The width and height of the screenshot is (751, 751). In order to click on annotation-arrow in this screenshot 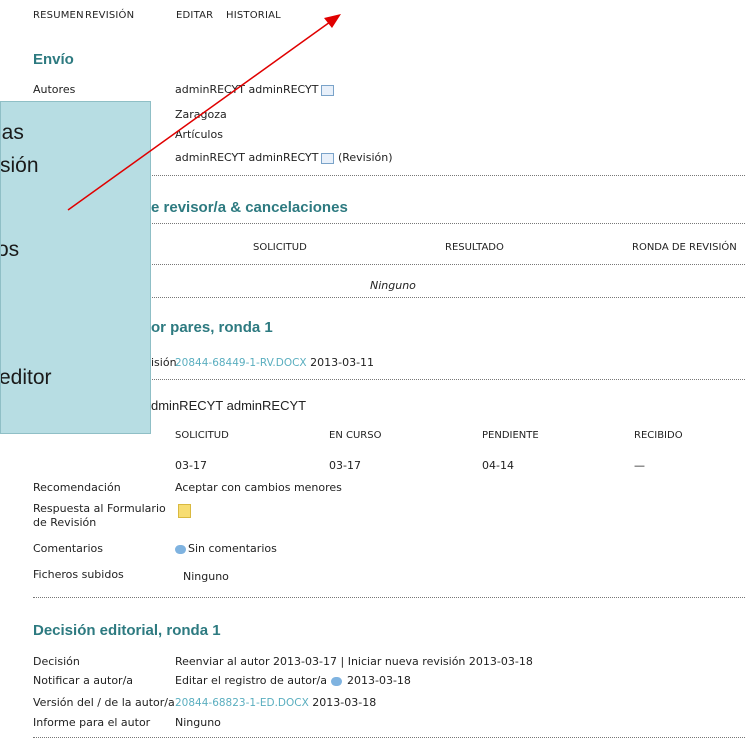, I will do `click(204, 112)`.